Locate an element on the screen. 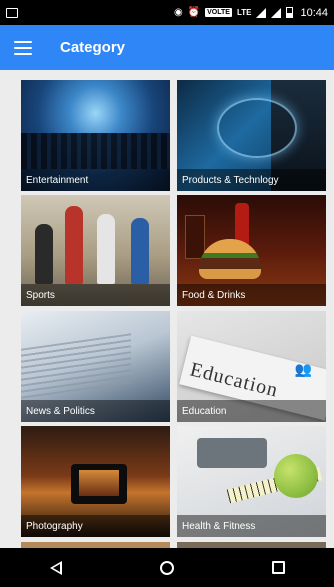 The width and height of the screenshot is (334, 587). alarm-icon: ⏰ is located at coordinates (194, 12).